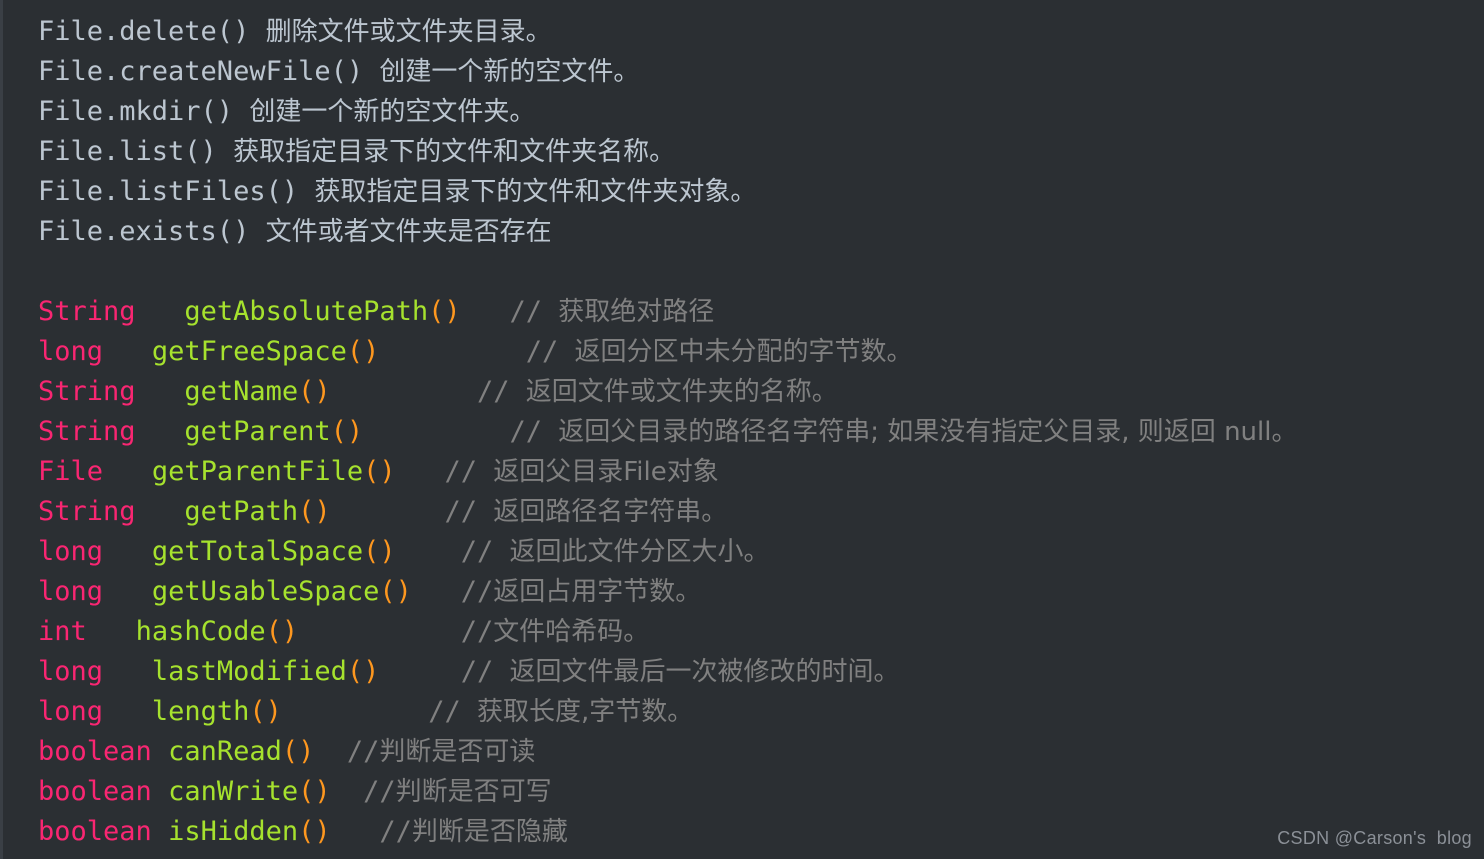  What do you see at coordinates (200, 711) in the screenshot?
I see `method-name: length` at bounding box center [200, 711].